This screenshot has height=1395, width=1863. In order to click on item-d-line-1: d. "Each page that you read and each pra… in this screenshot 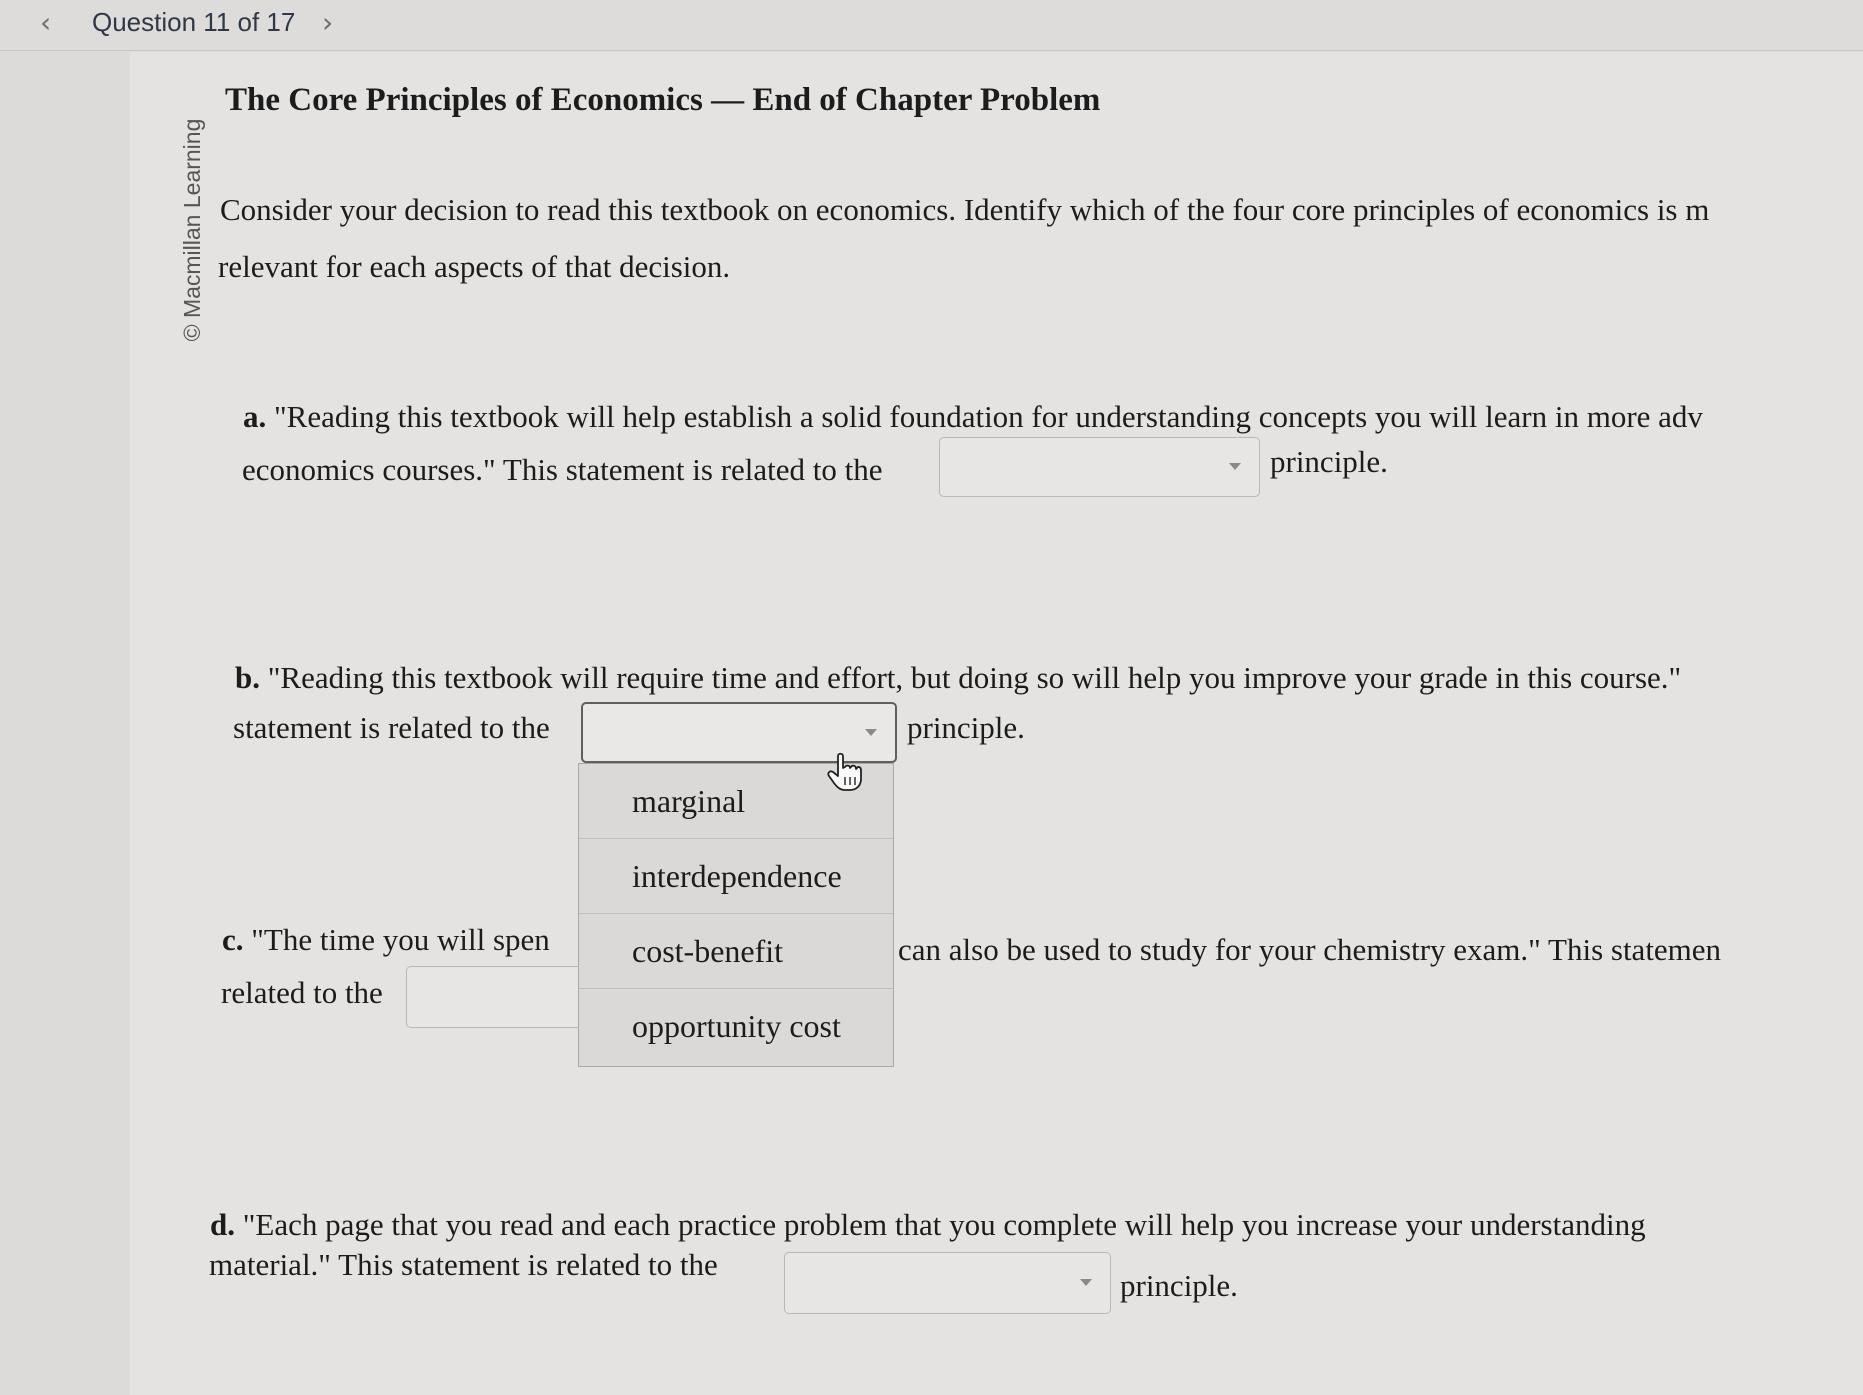, I will do `click(928, 1225)`.